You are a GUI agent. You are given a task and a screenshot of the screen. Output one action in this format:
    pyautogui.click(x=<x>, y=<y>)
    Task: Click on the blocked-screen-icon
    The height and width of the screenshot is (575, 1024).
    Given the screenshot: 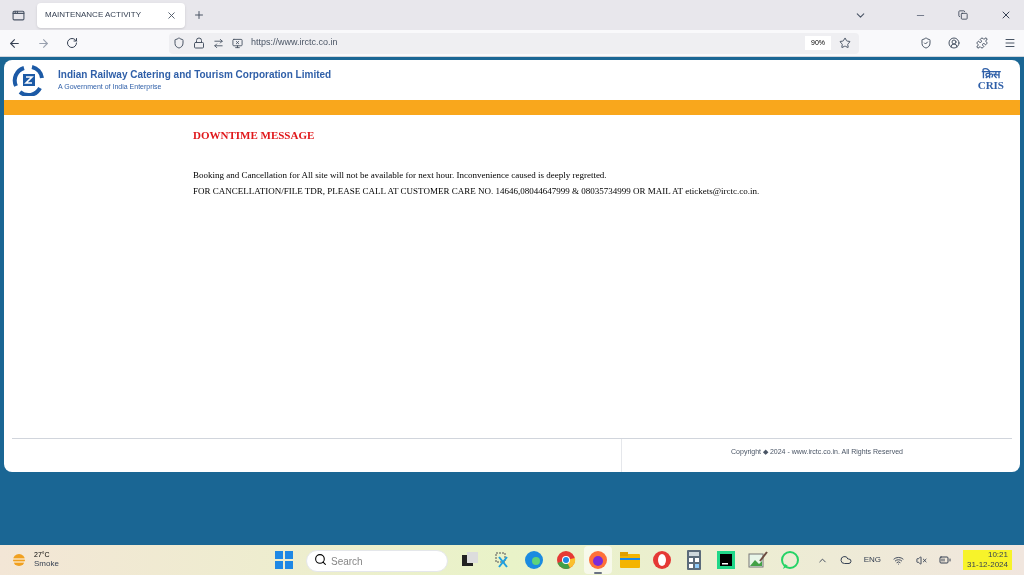 What is the action you would take?
    pyautogui.click(x=237, y=43)
    